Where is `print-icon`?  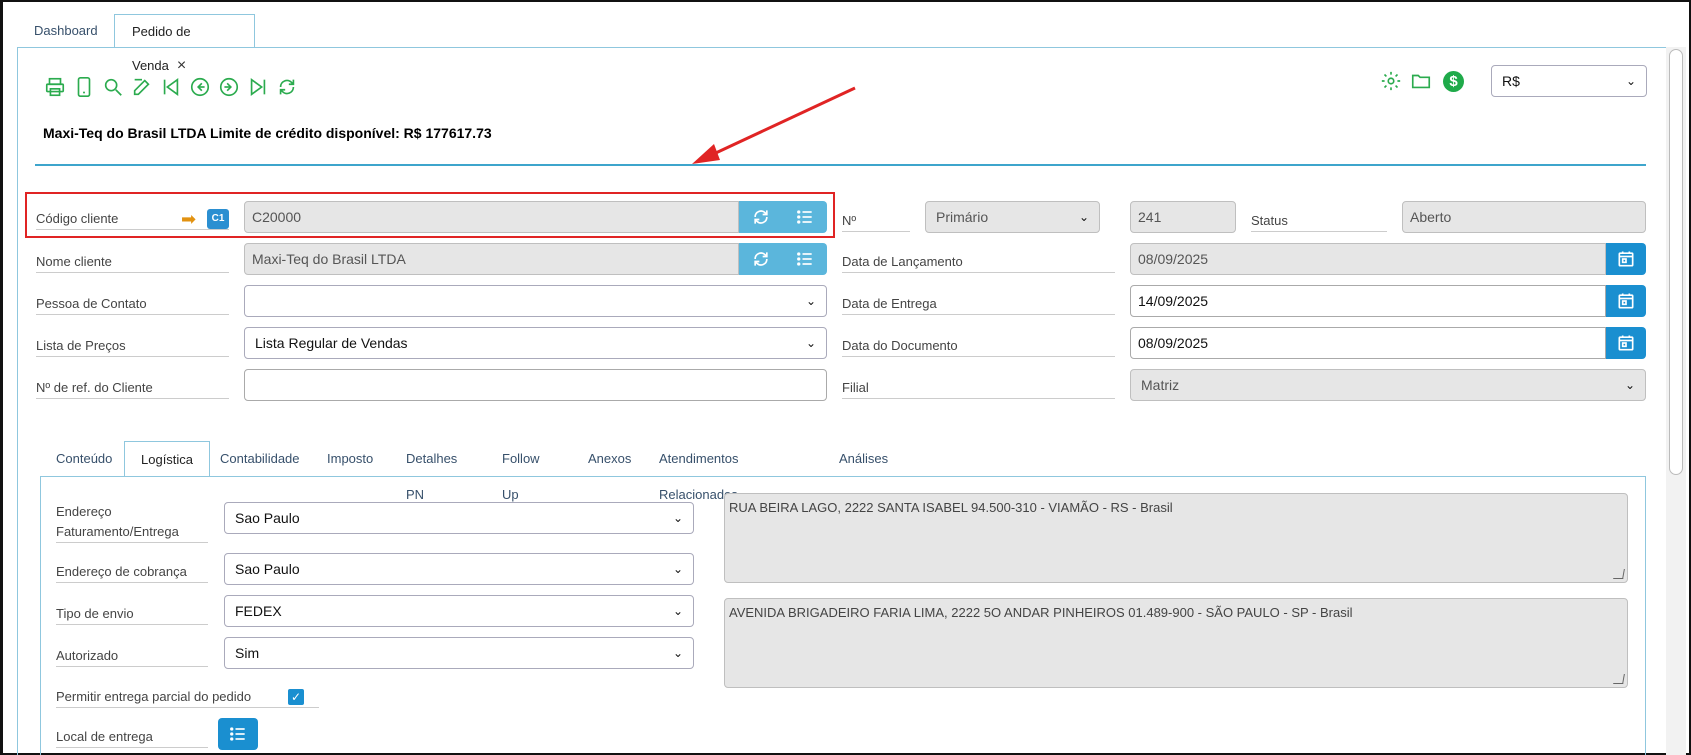 print-icon is located at coordinates (56, 88).